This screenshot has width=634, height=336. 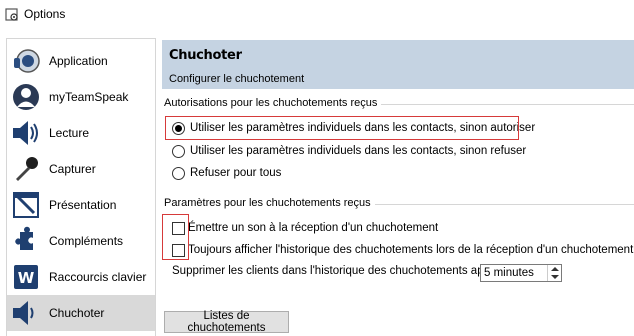 I want to click on whisper-lists-button: Listes de chuchotements, so click(x=226, y=322).